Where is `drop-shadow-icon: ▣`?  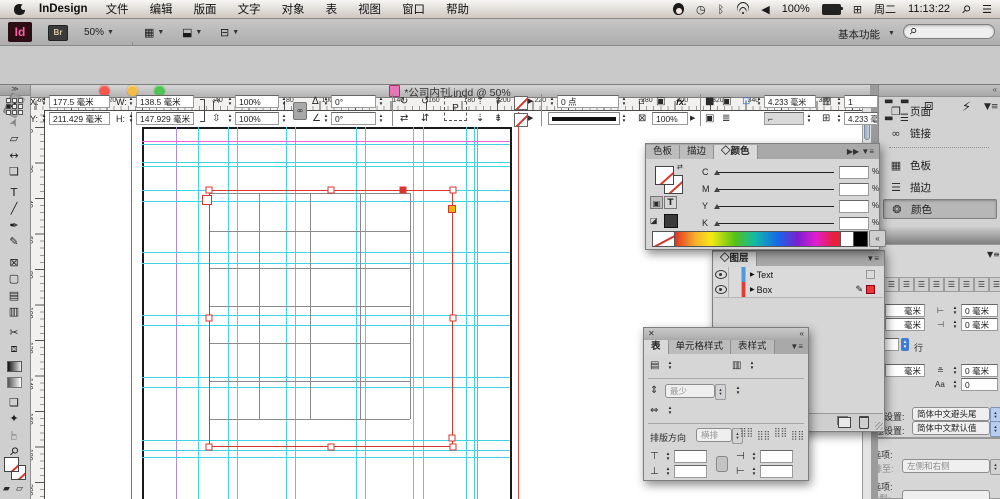
drop-shadow-icon: ▣ is located at coordinates (660, 101).